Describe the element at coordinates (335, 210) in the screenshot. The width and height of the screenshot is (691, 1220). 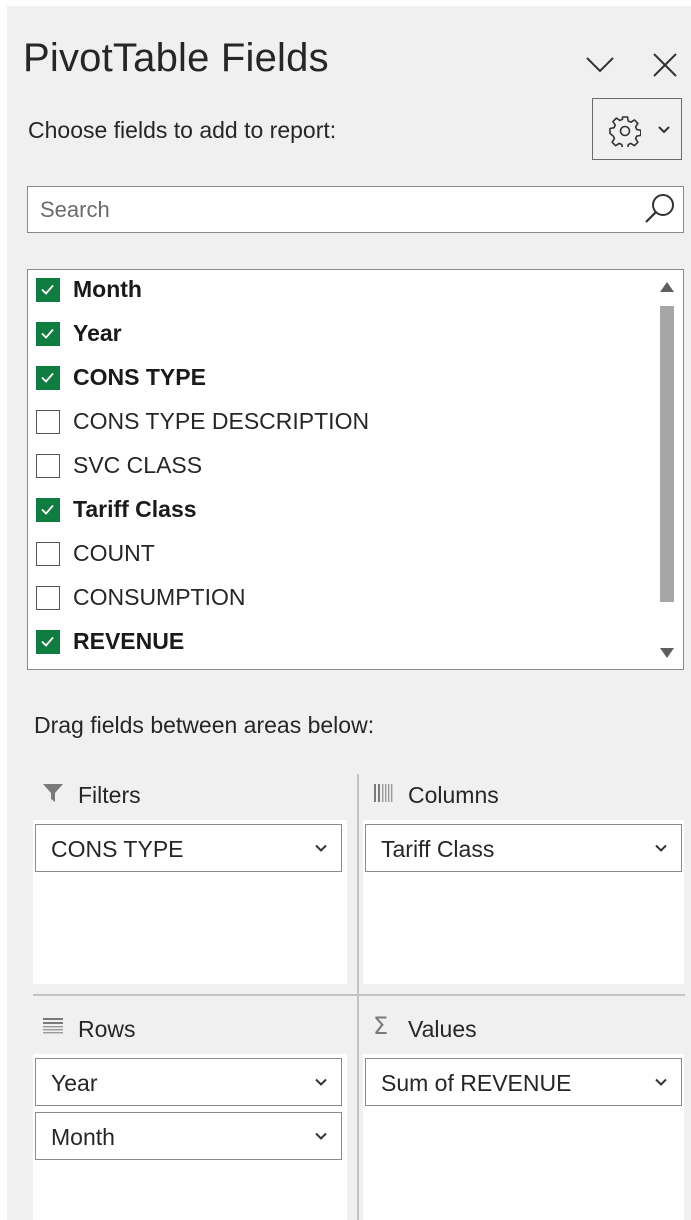
I see `search-input` at that location.